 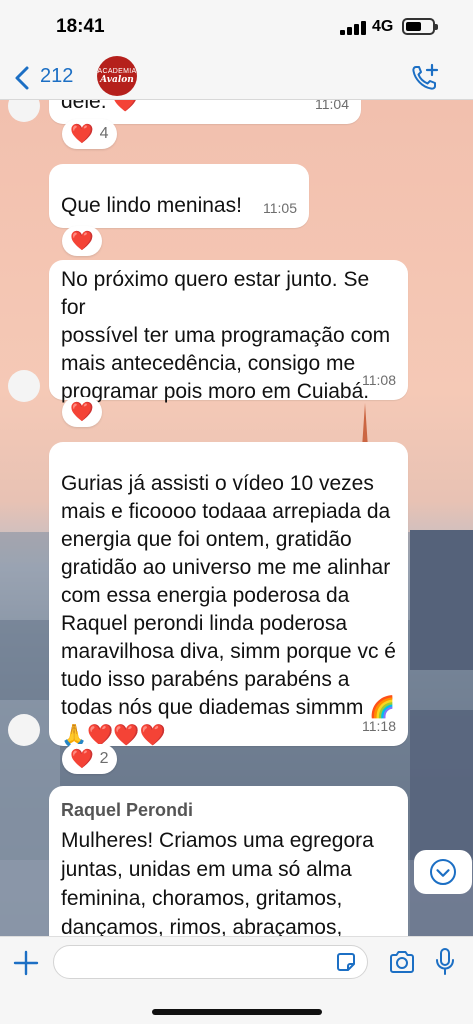 I want to click on message-time: 11:05, so click(x=280, y=208).